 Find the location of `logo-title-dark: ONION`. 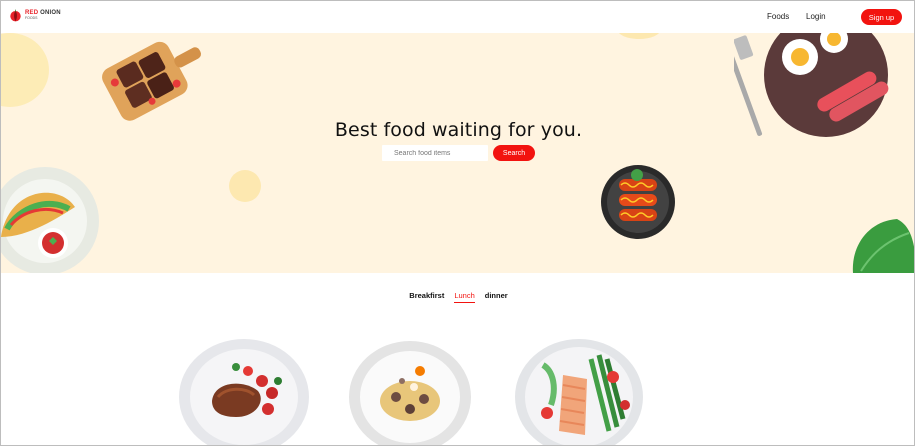

logo-title-dark: ONION is located at coordinates (50, 13).